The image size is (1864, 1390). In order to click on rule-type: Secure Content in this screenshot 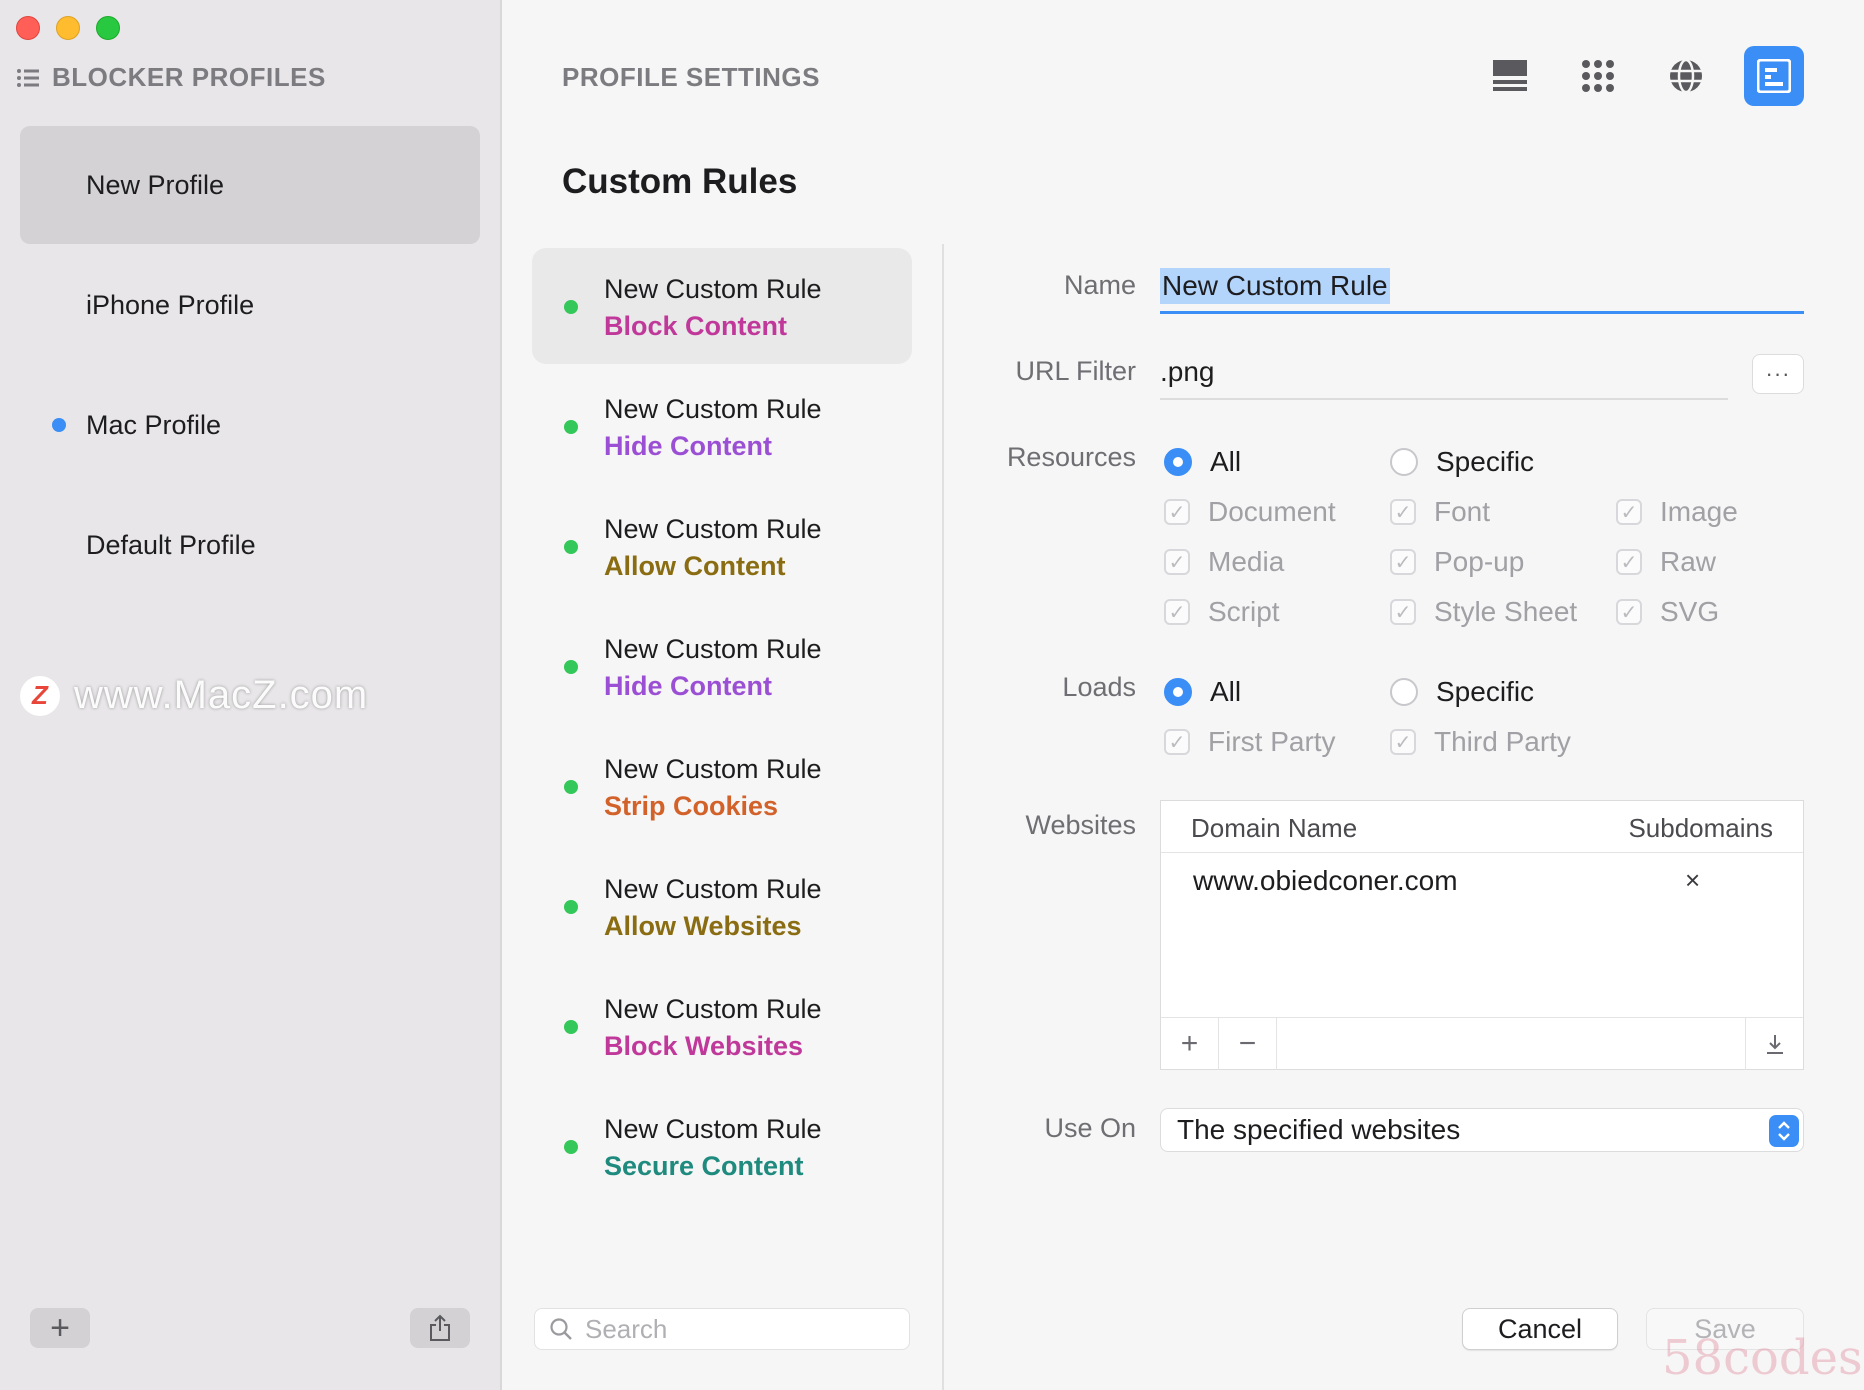, I will do `click(704, 1166)`.